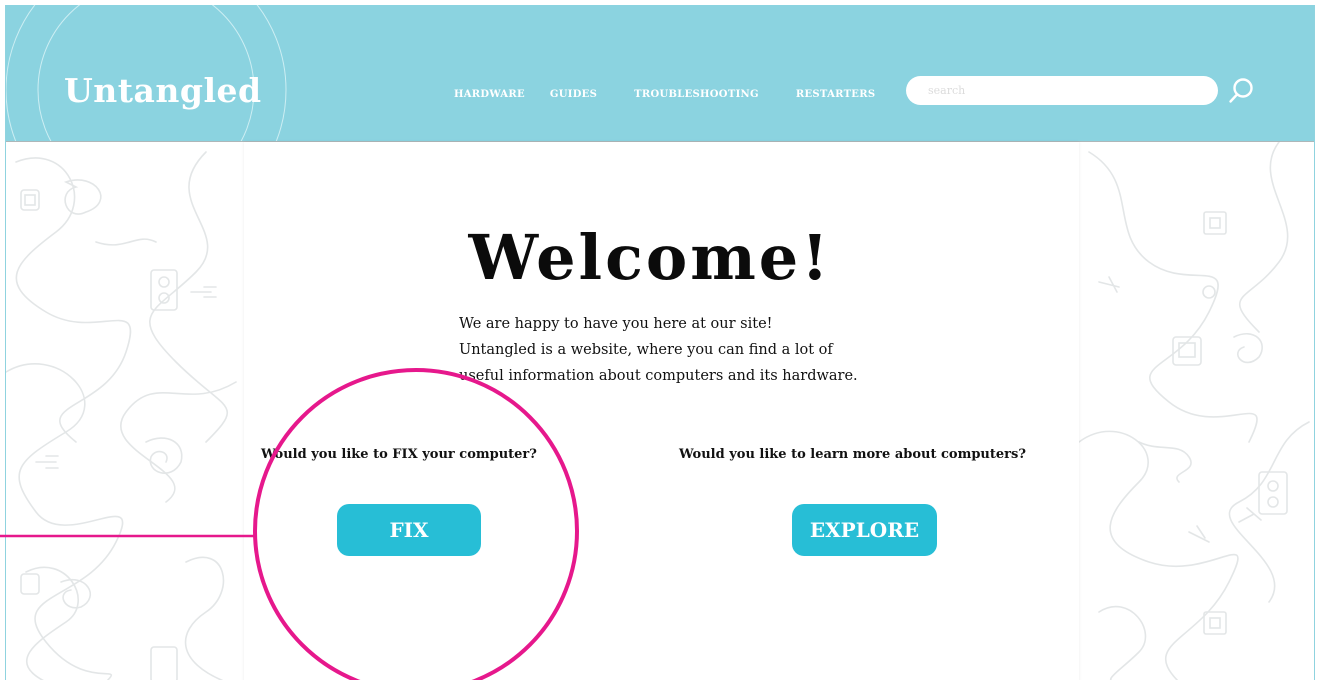  Describe the element at coordinates (836, 94) in the screenshot. I see `nav-item-restarters: RESTARTERS` at that location.